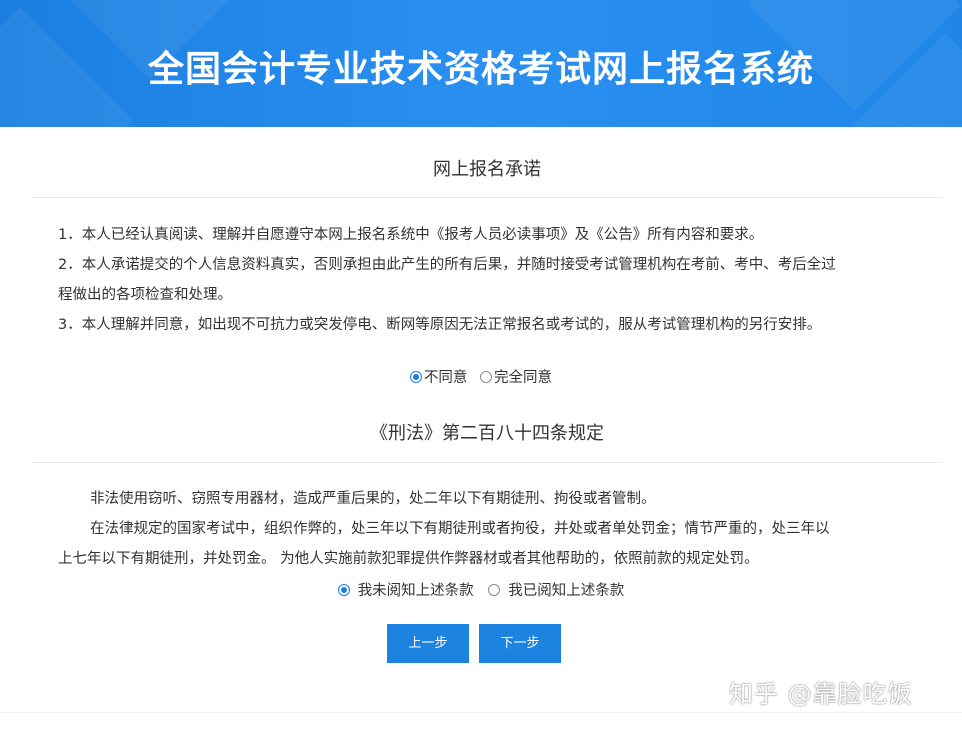 This screenshot has height=729, width=962. Describe the element at coordinates (523, 378) in the screenshot. I see `option-agree-label: 完全同意` at that location.